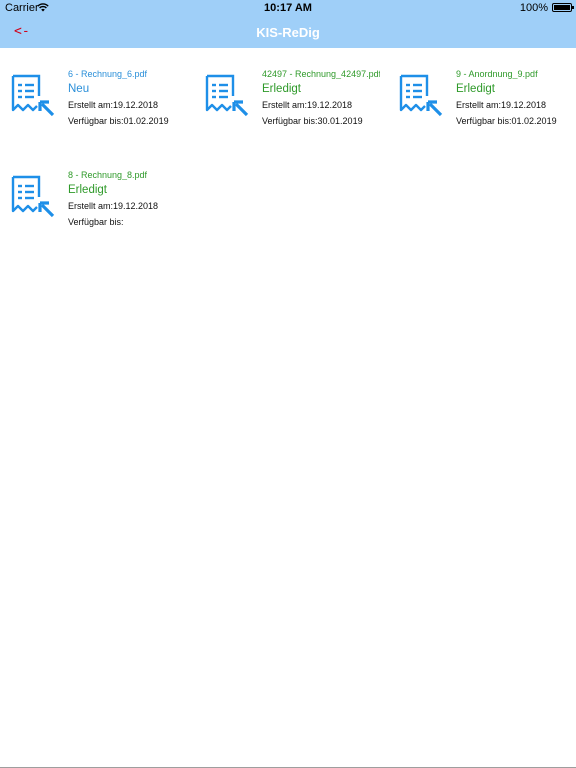  I want to click on battery-fill, so click(562, 7).